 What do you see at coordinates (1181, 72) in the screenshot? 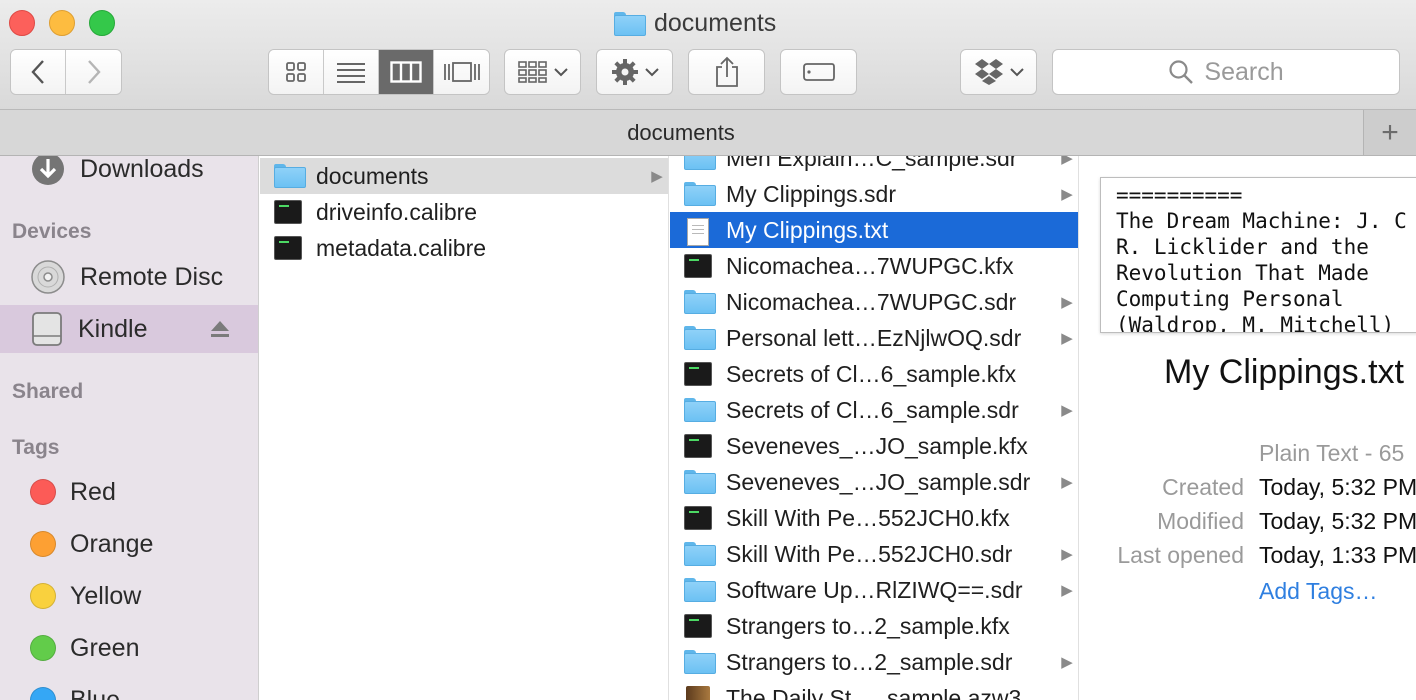
I see `search-icon` at bounding box center [1181, 72].